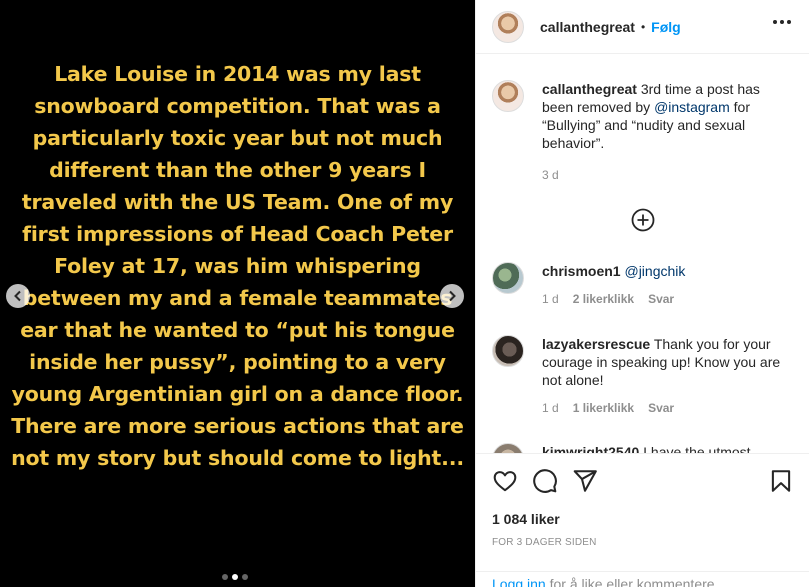 The width and height of the screenshot is (809, 587). What do you see at coordinates (585, 481) in the screenshot?
I see `share-send-icon` at bounding box center [585, 481].